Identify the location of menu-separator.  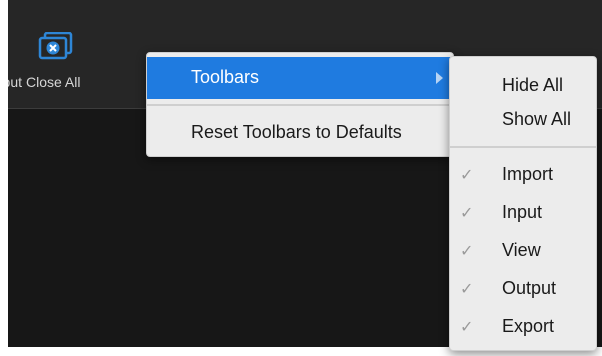
(300, 105).